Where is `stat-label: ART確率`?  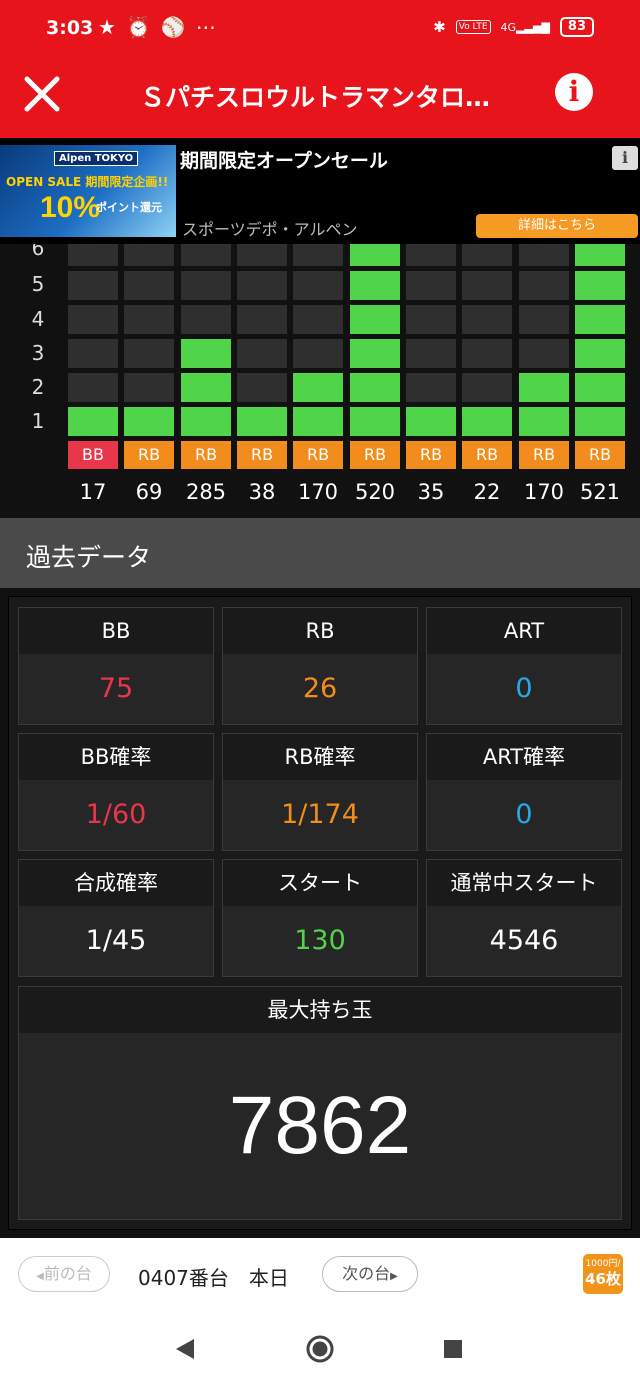
stat-label: ART確率 is located at coordinates (524, 757).